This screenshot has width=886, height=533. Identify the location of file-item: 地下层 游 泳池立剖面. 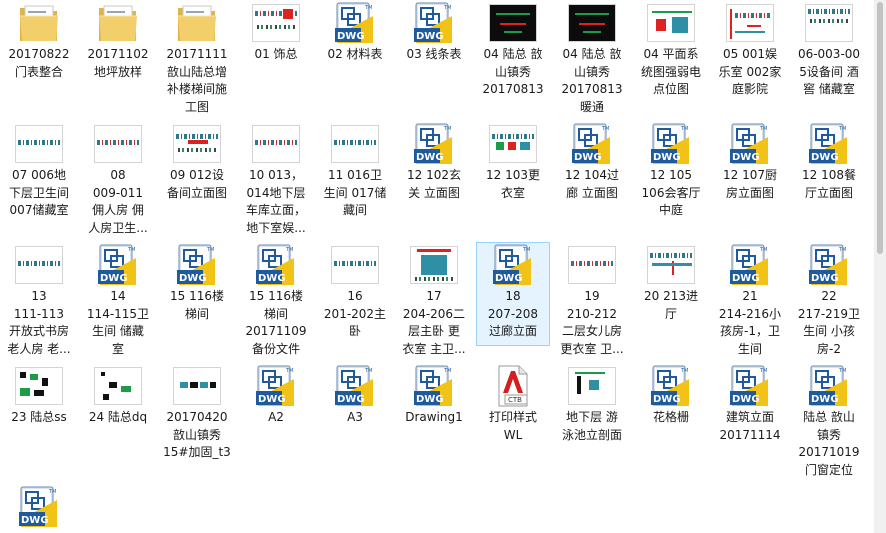
(592, 404).